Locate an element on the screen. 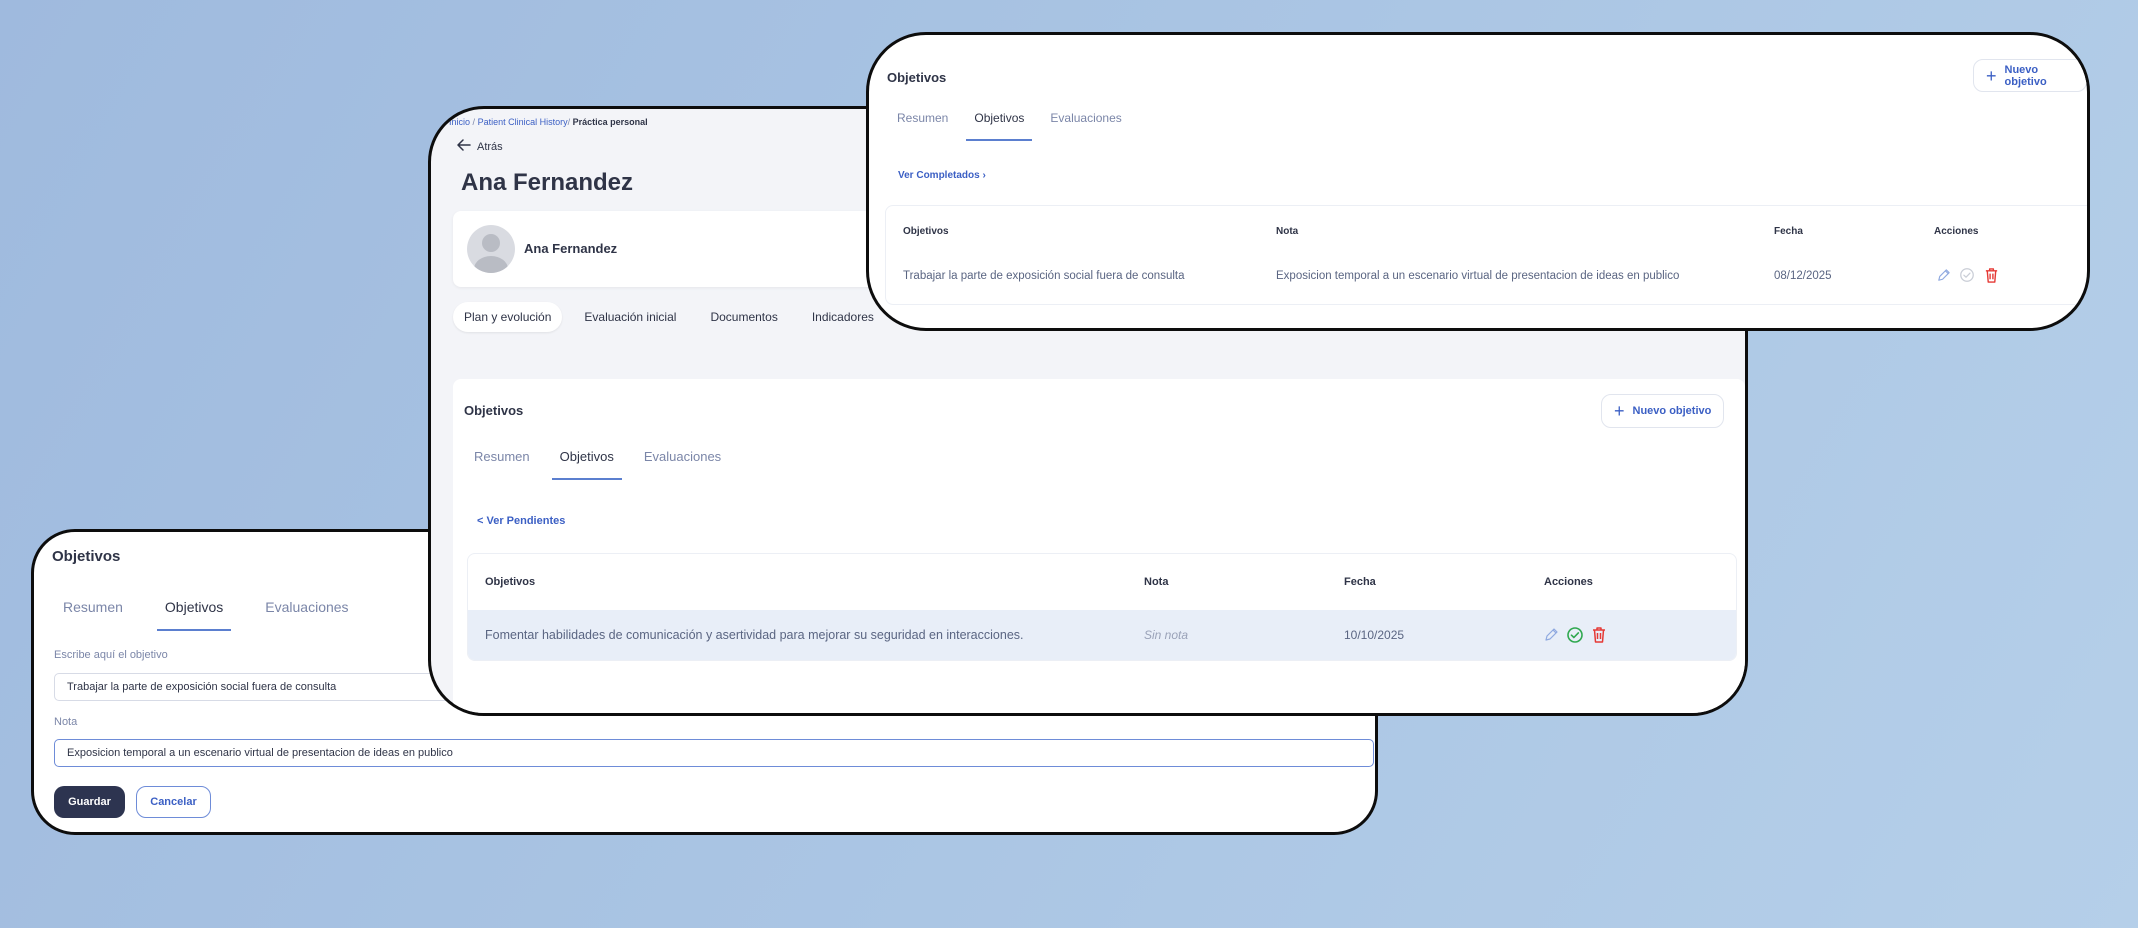 The height and width of the screenshot is (928, 2138). row-date: 10/10/2025 is located at coordinates (1374, 635).